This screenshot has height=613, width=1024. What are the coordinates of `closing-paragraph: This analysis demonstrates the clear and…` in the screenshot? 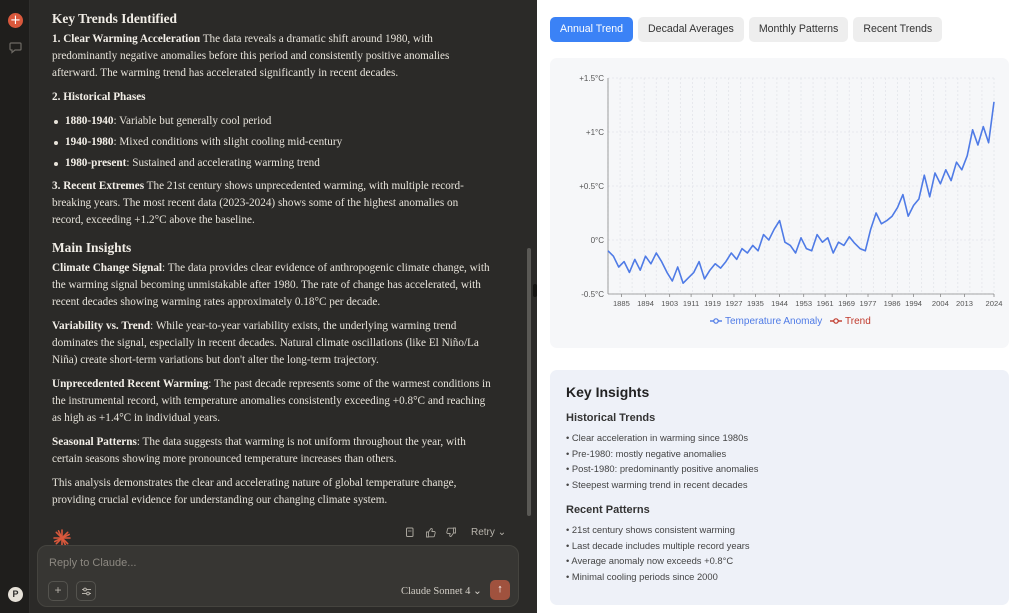 It's located at (254, 491).